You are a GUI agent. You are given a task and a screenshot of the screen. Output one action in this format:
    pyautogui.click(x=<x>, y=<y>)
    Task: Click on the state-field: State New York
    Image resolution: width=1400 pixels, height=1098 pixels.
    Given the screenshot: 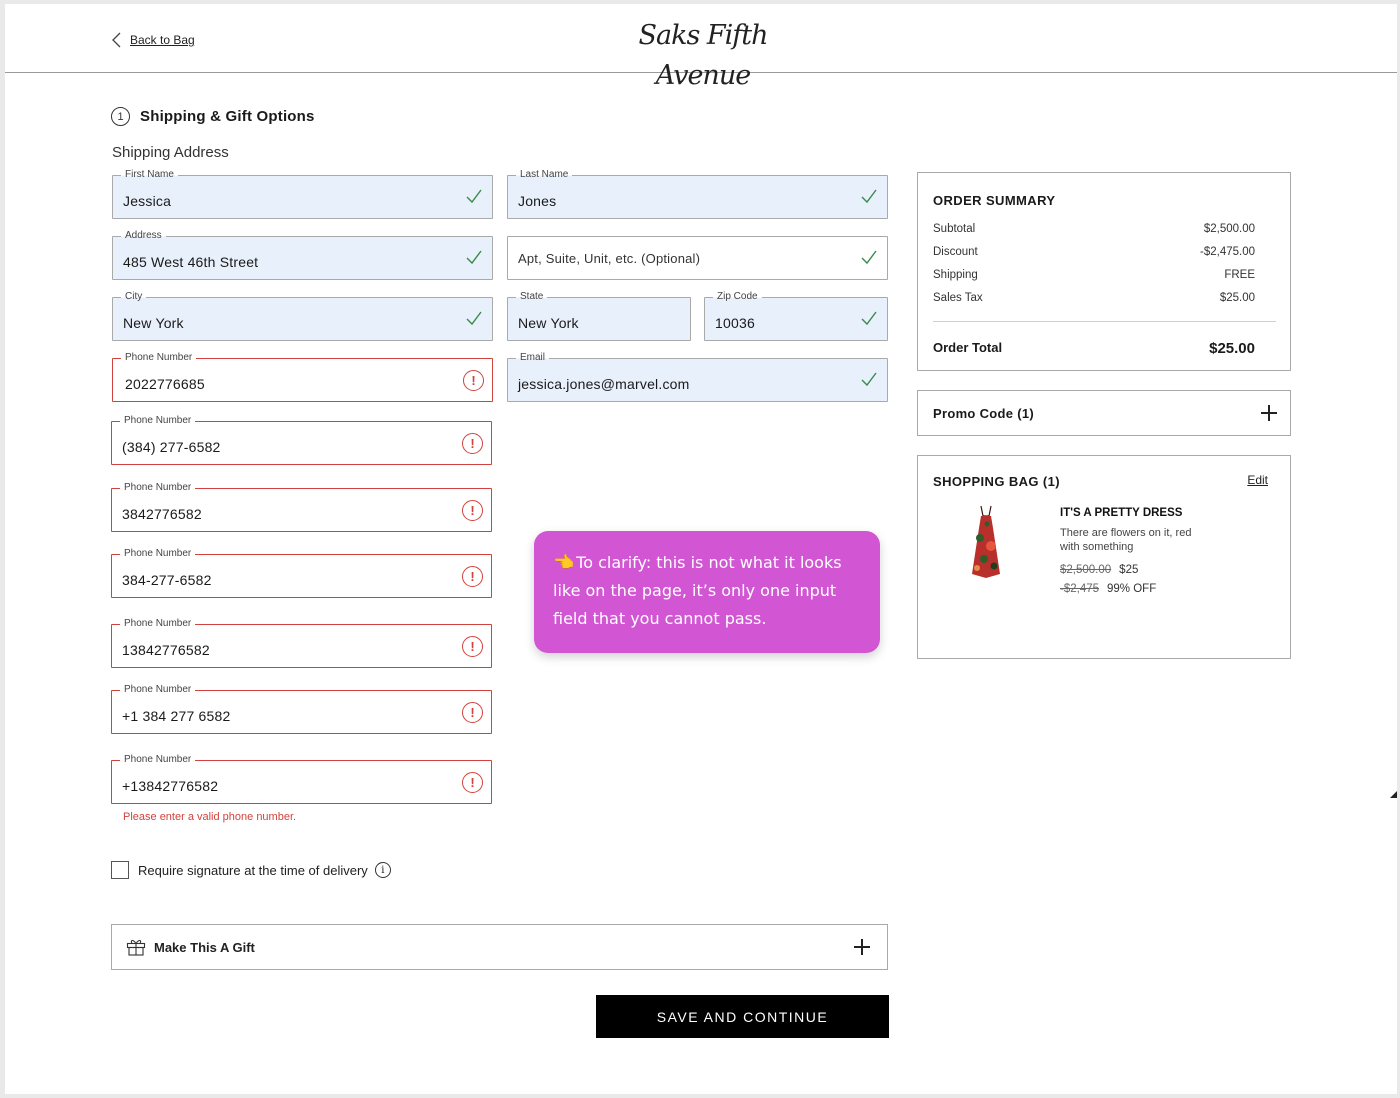 What is the action you would take?
    pyautogui.click(x=599, y=315)
    